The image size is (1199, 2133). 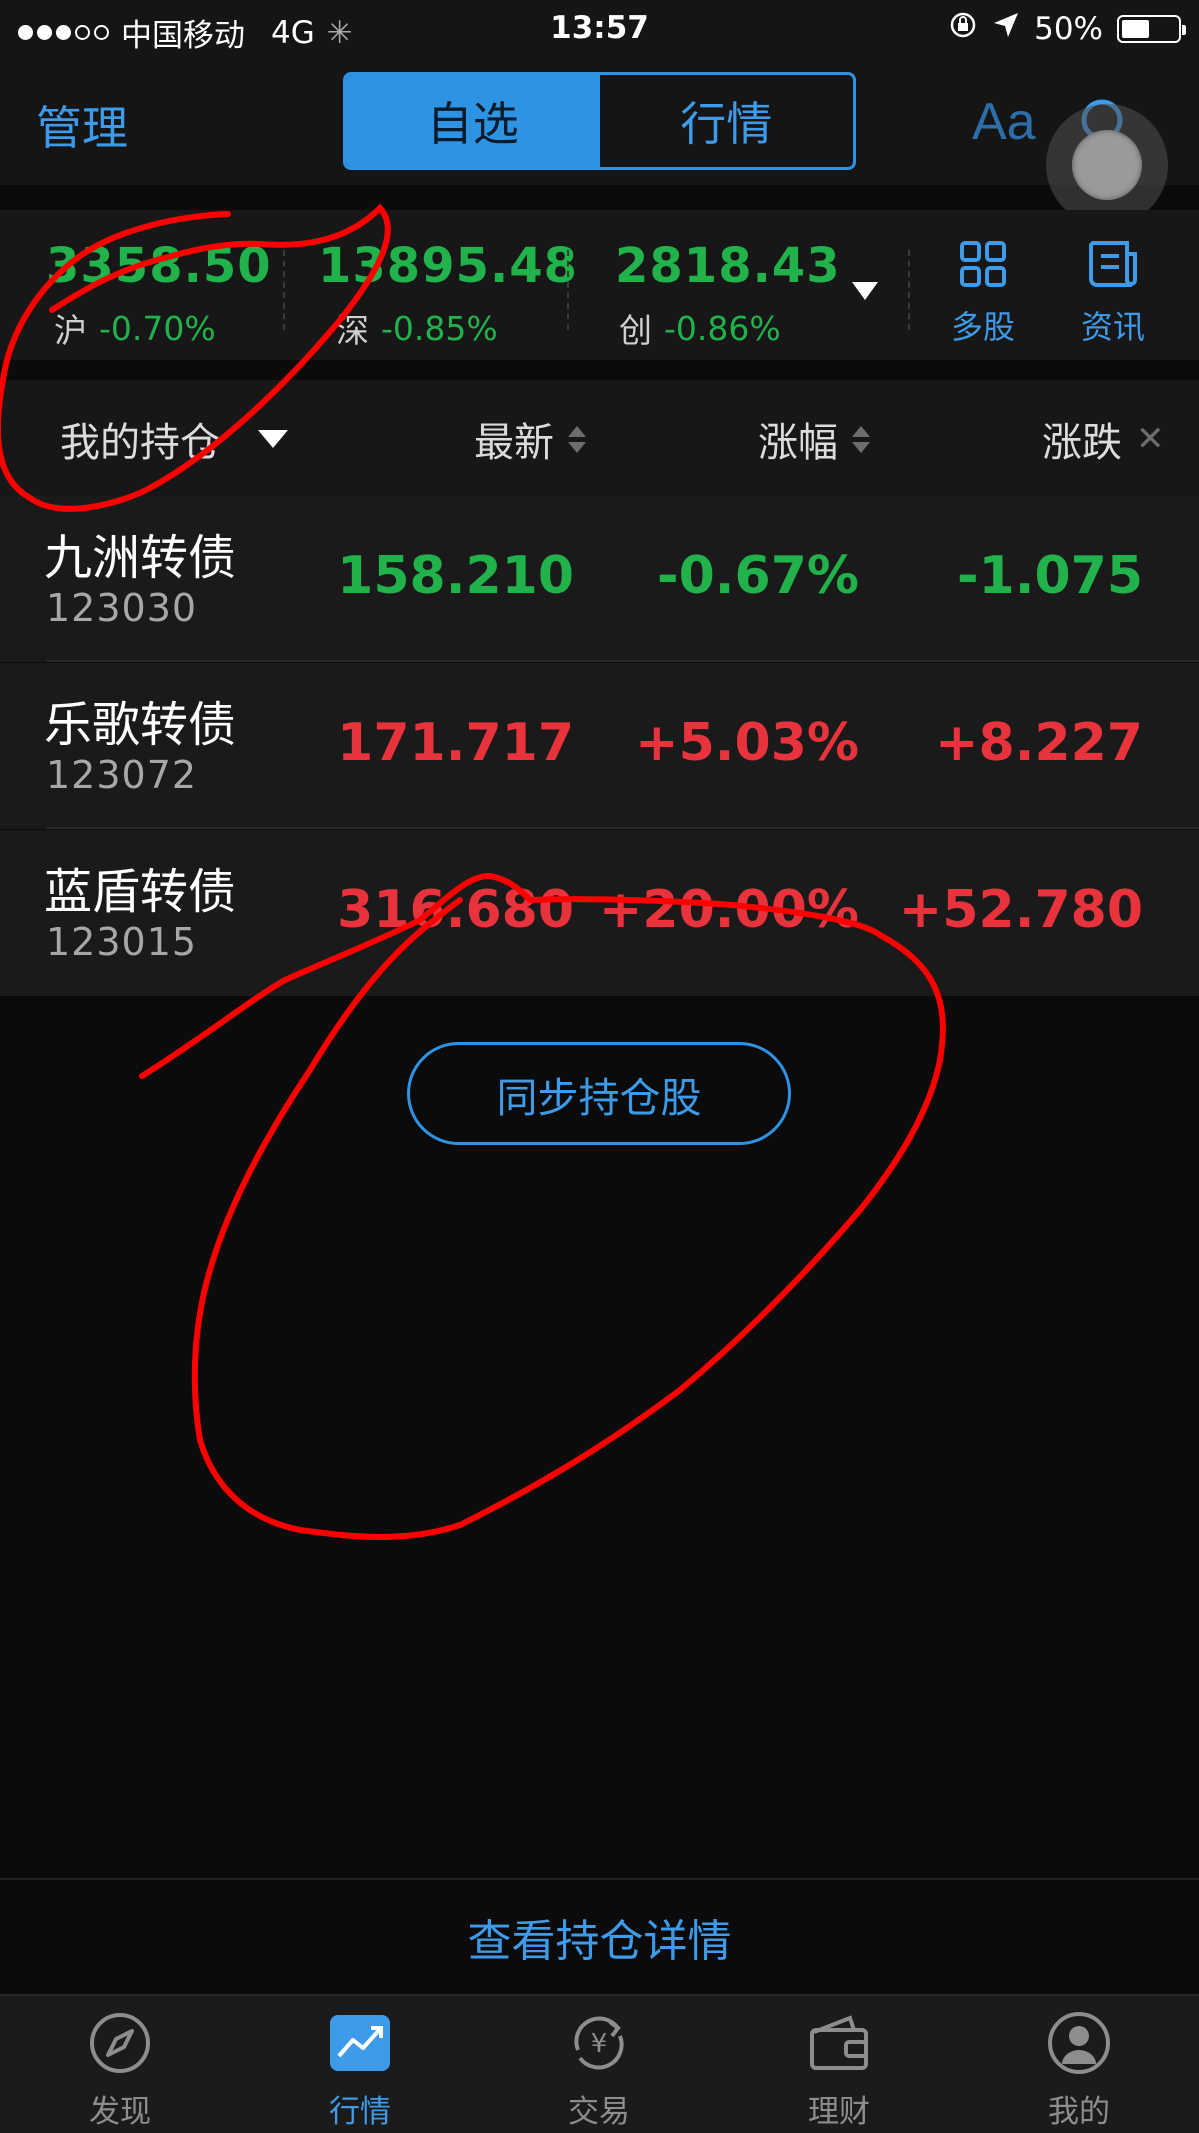 What do you see at coordinates (599, 30) in the screenshot?
I see `status-bar: 中国移动 4G ✳ 13:57 50%` at bounding box center [599, 30].